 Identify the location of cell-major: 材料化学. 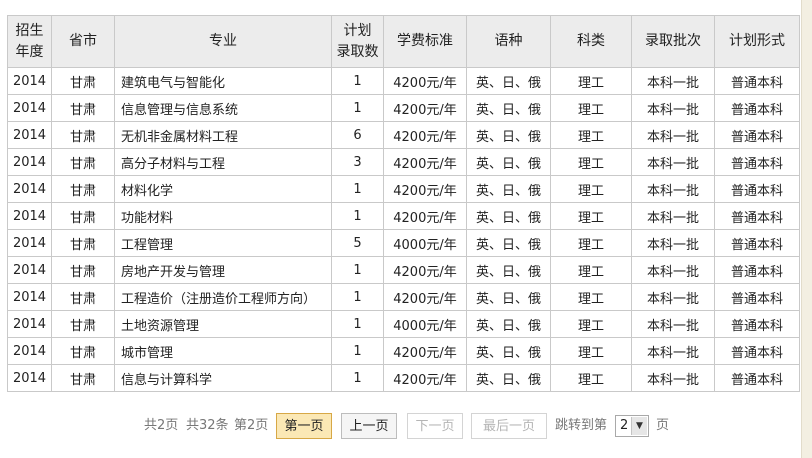
(223, 189).